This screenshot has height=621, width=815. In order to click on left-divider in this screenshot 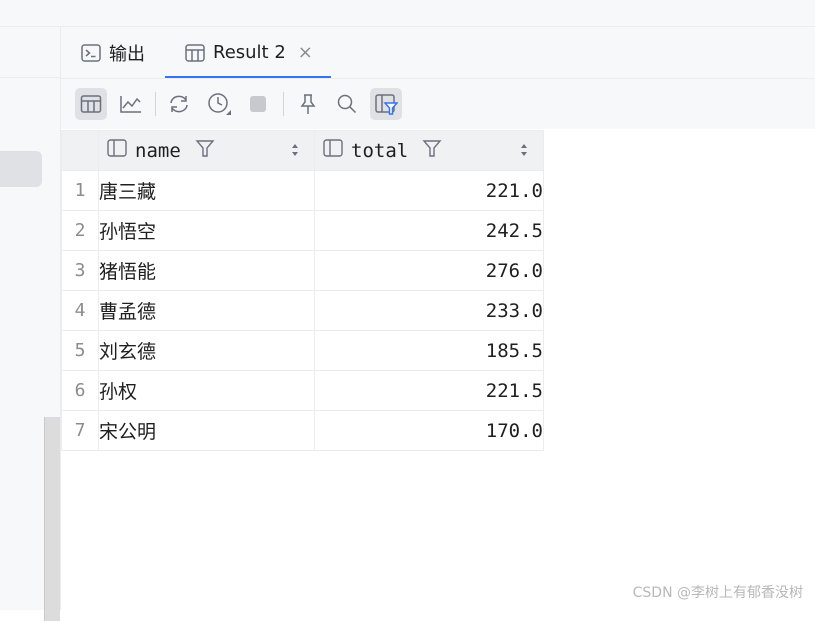, I will do `click(30, 77)`.